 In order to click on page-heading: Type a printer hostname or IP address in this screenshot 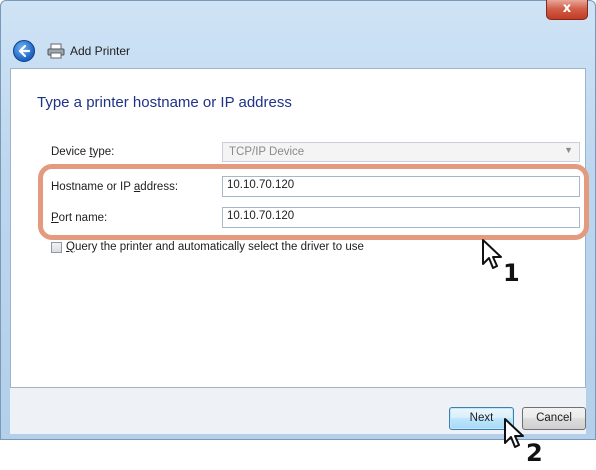, I will do `click(164, 102)`.